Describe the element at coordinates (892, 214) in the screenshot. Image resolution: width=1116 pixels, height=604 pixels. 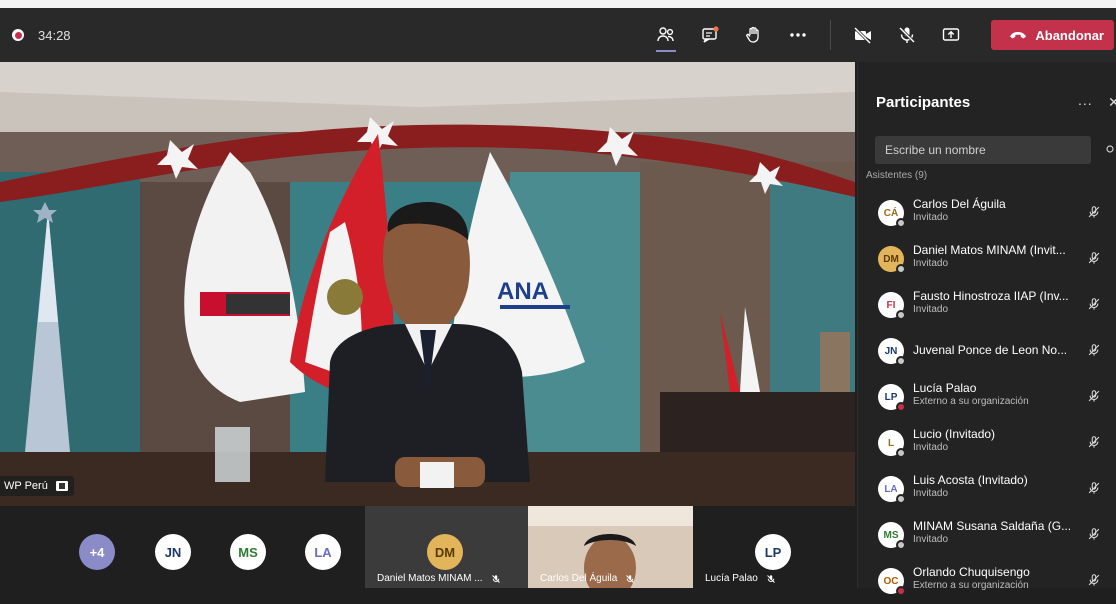
I see `participant-avatar: CÁ` at that location.